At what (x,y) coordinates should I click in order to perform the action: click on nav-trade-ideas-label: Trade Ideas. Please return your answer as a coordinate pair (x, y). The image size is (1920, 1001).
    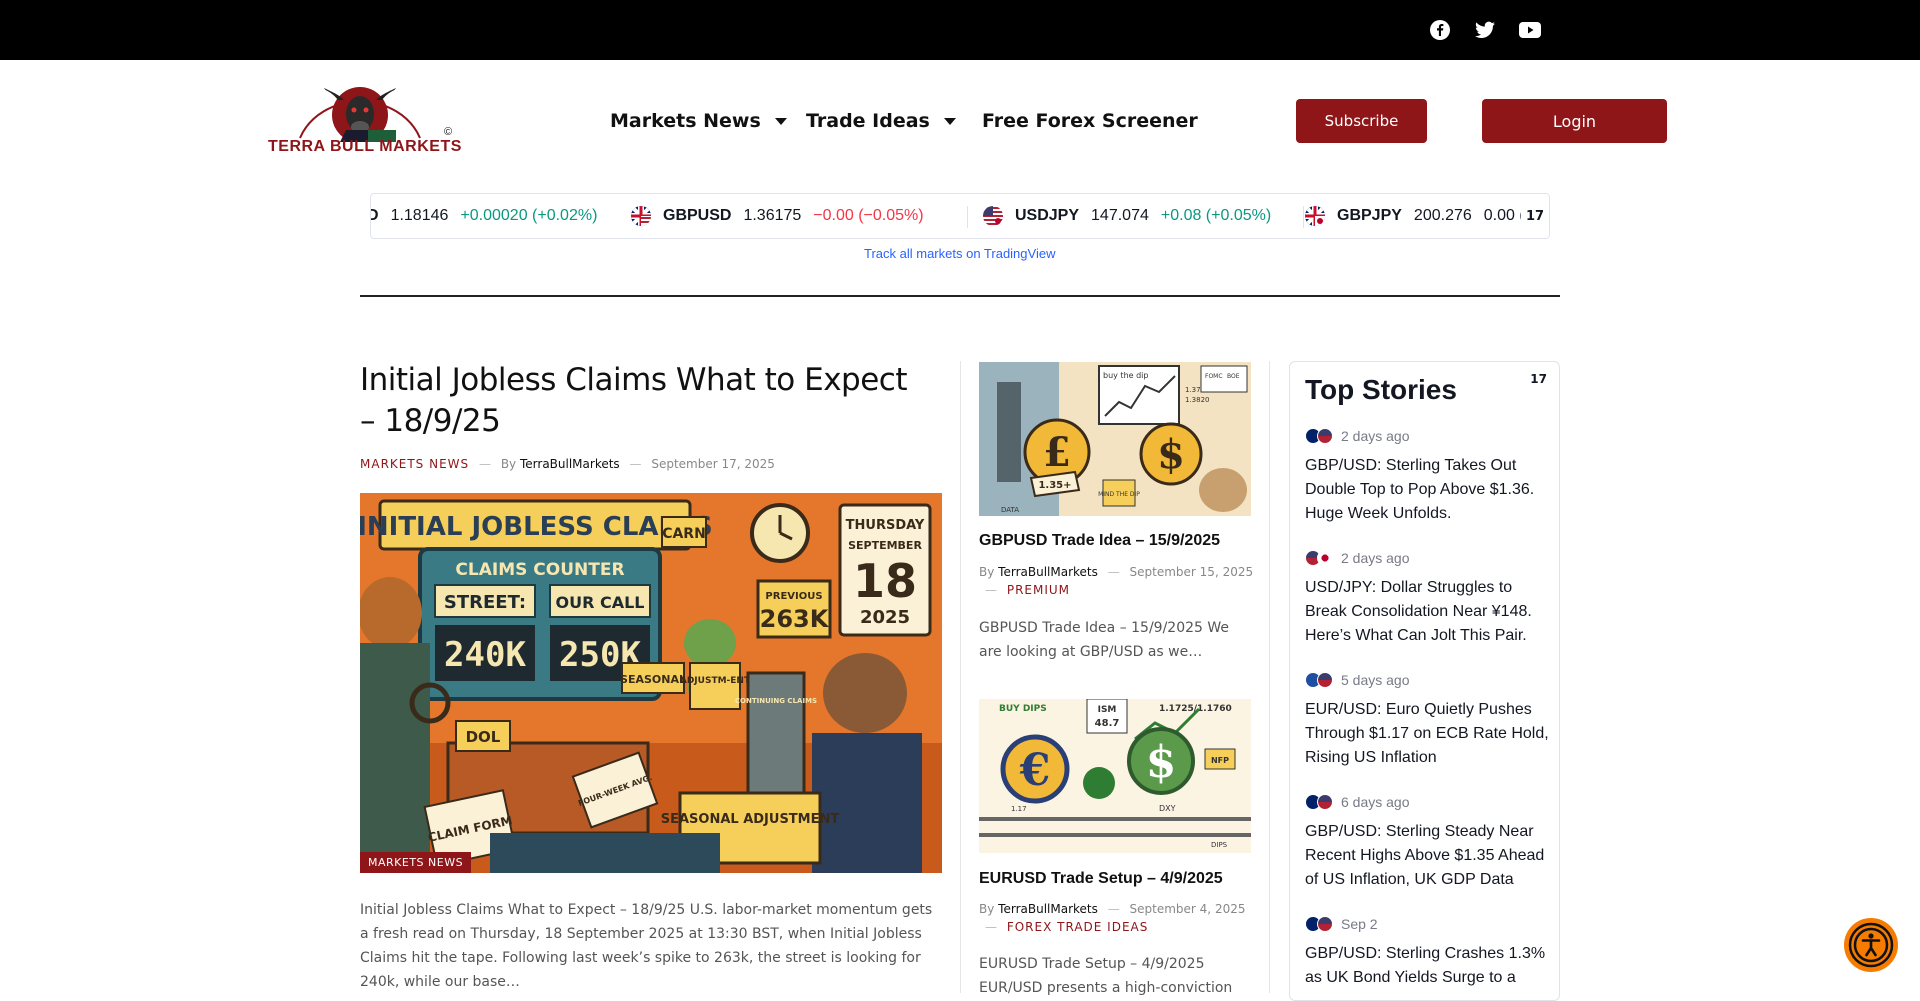
    Looking at the image, I should click on (868, 121).